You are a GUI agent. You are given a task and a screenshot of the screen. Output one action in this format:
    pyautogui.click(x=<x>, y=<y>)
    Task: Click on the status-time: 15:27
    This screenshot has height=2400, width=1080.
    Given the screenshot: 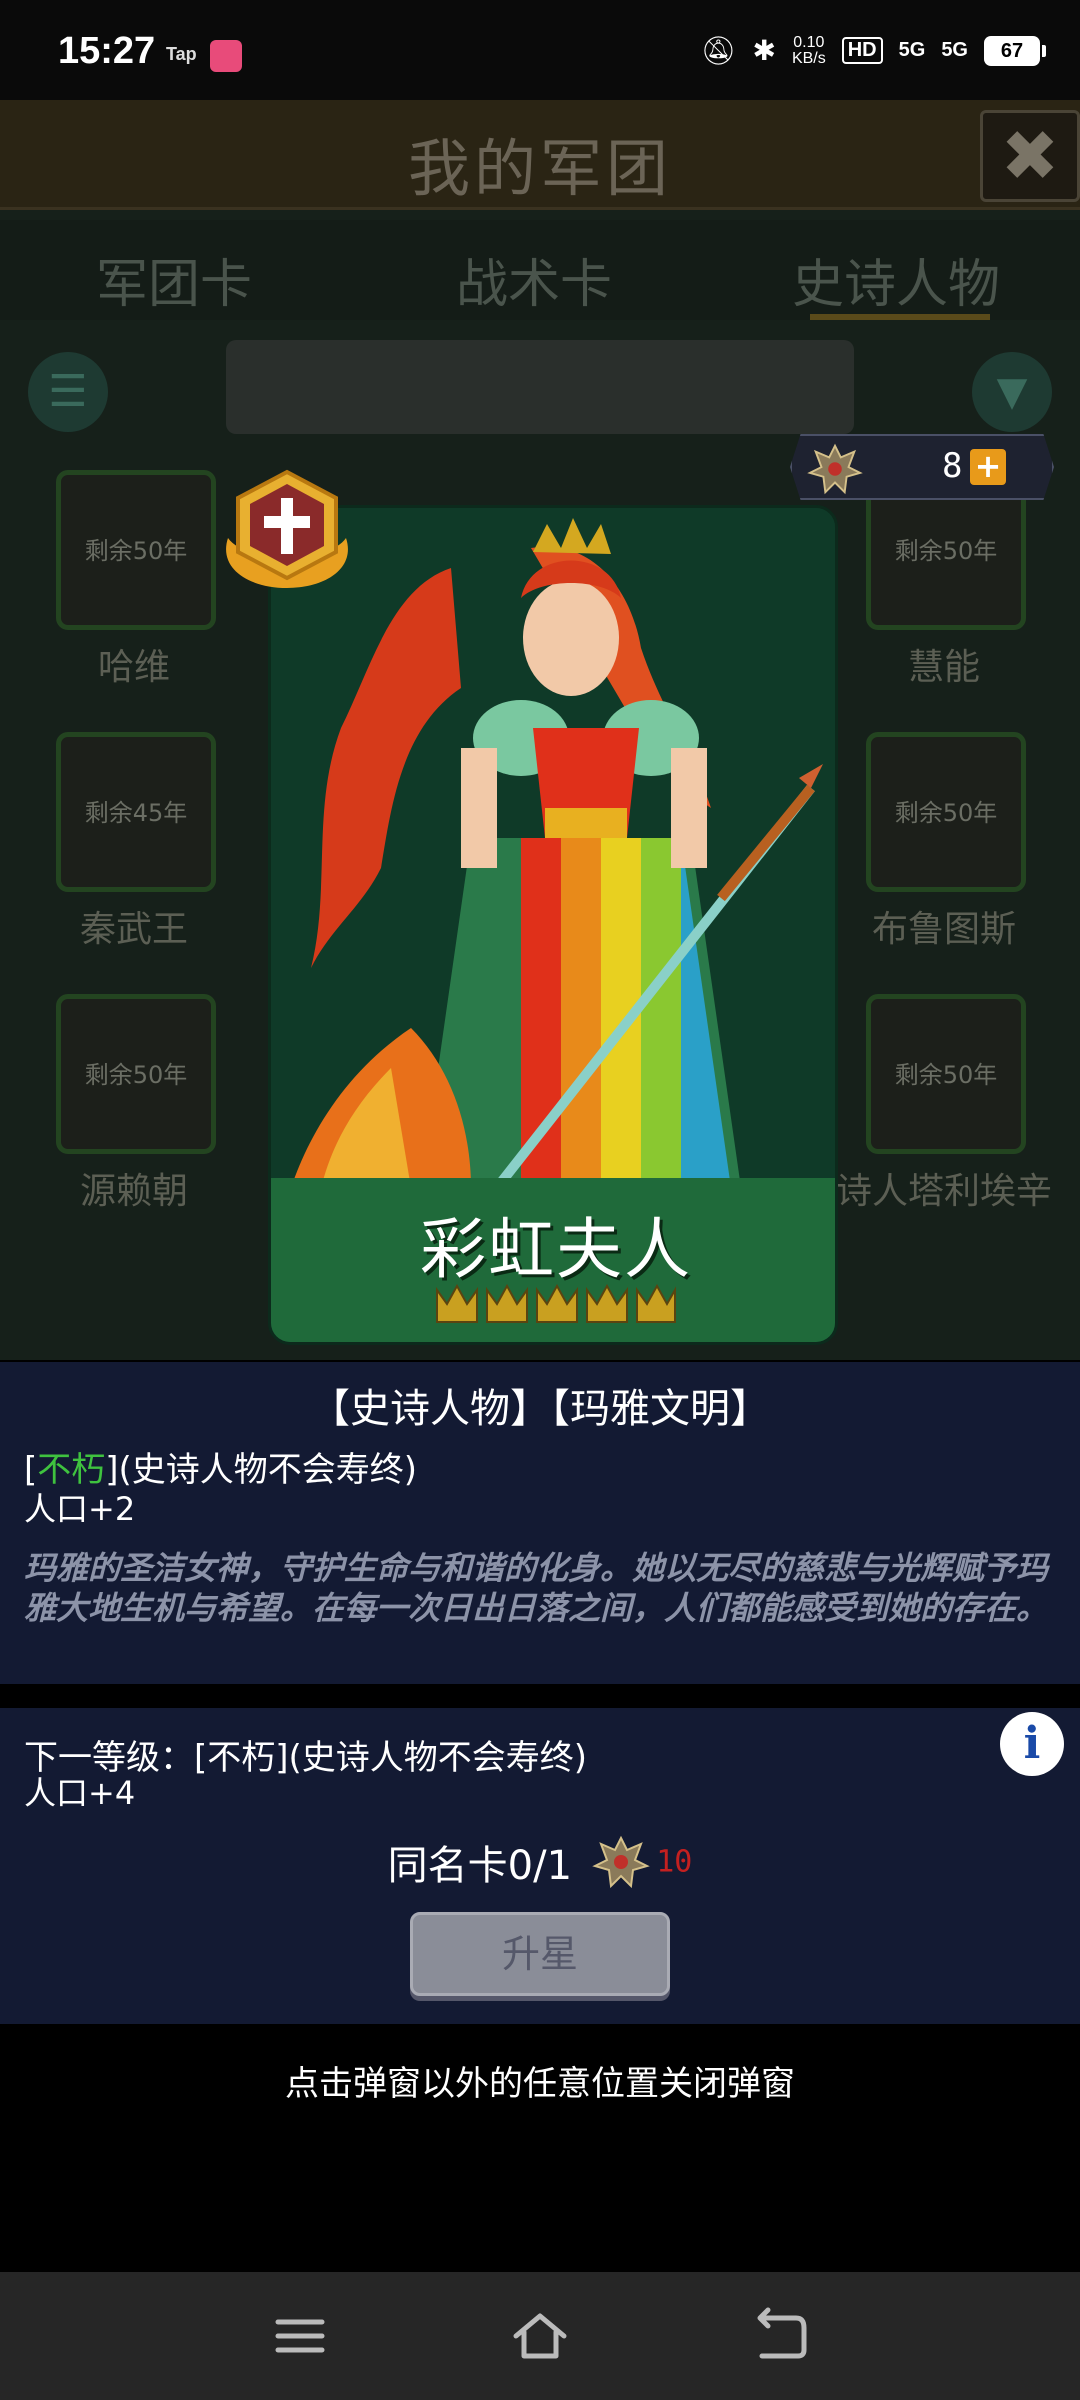 What is the action you would take?
    pyautogui.click(x=107, y=51)
    